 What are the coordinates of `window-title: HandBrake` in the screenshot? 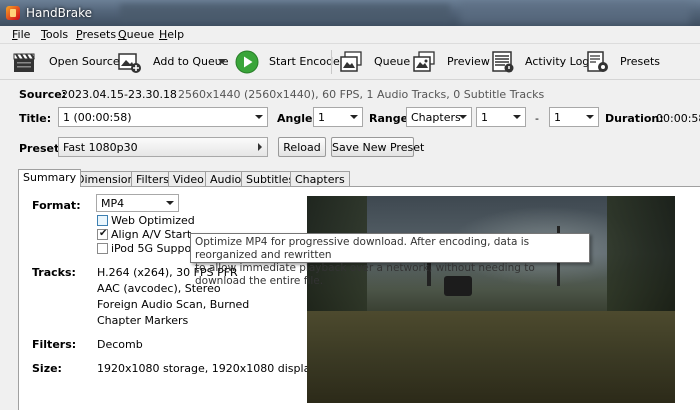 It's located at (59, 13).